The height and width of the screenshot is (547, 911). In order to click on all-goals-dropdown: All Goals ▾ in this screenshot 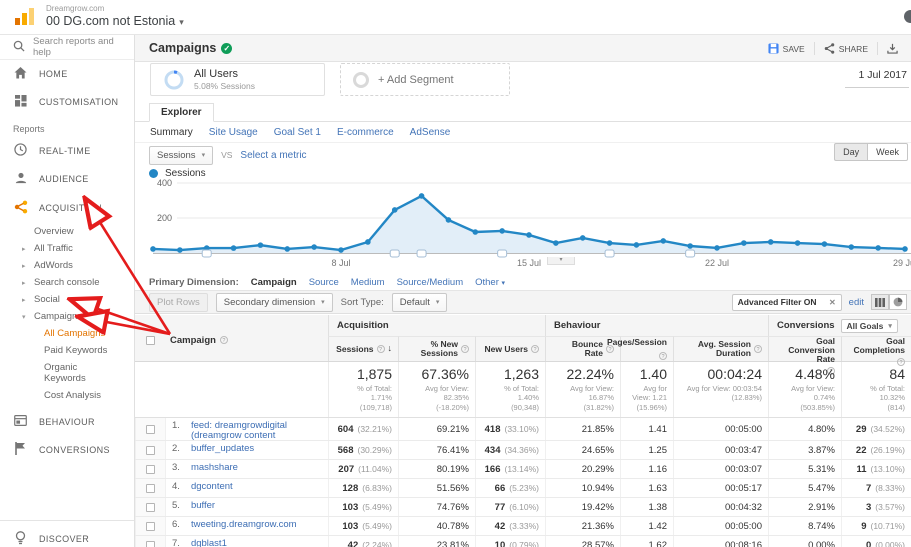, I will do `click(869, 325)`.